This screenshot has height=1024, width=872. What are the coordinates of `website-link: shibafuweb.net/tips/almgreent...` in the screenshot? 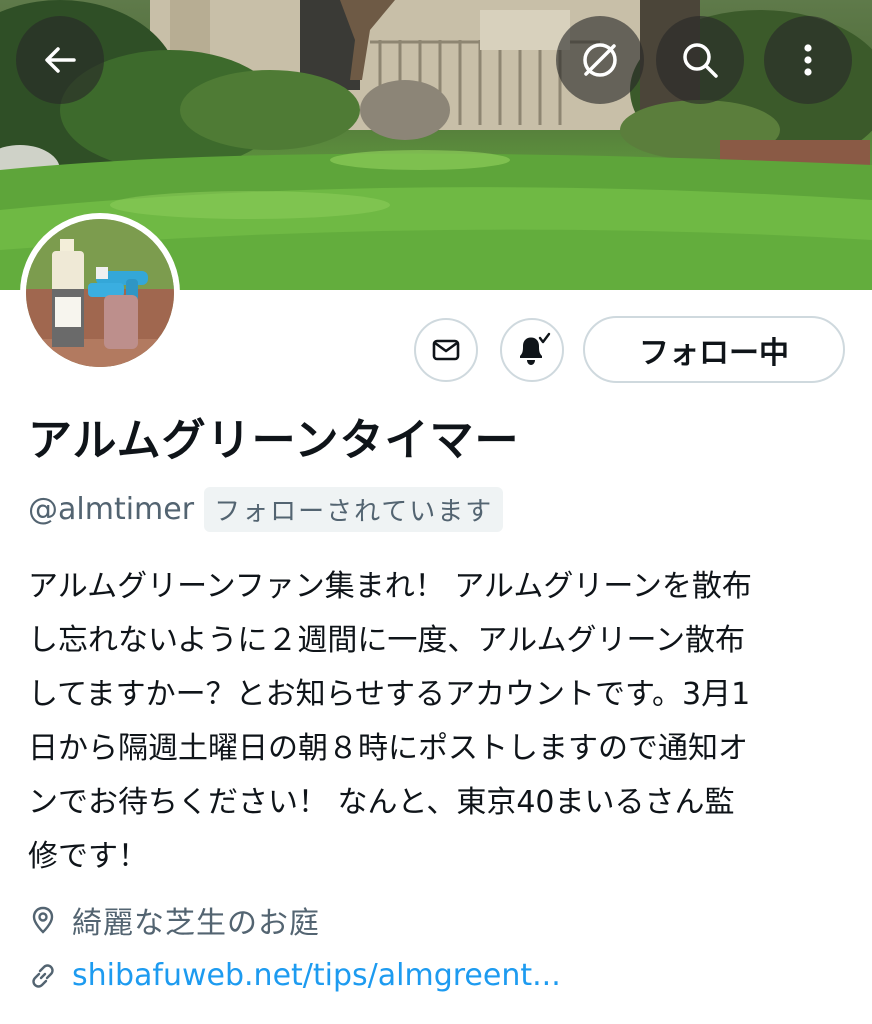 It's located at (316, 975).